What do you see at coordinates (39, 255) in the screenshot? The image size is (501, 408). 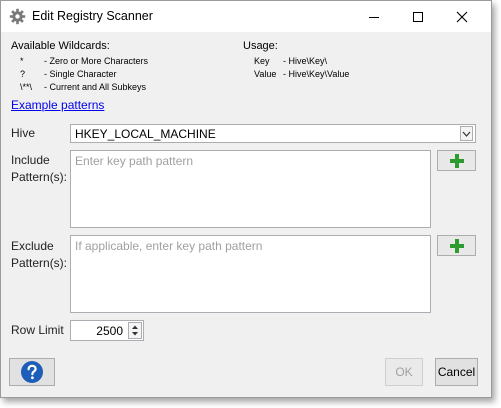 I see `exclude-label: Exclude Pattern(s):` at bounding box center [39, 255].